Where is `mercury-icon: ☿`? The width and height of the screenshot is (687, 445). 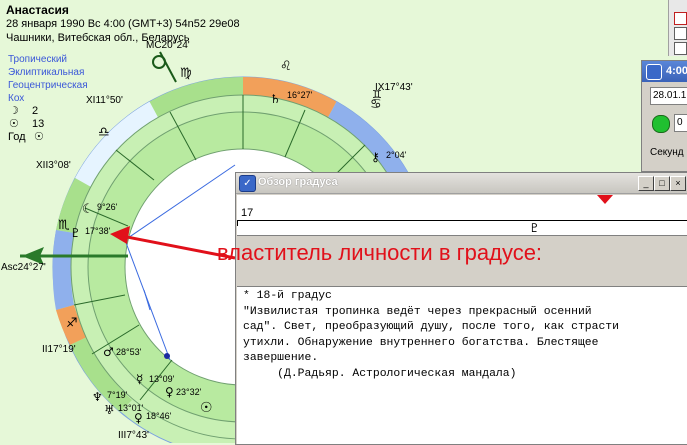 mercury-icon: ☿ is located at coordinates (140, 379).